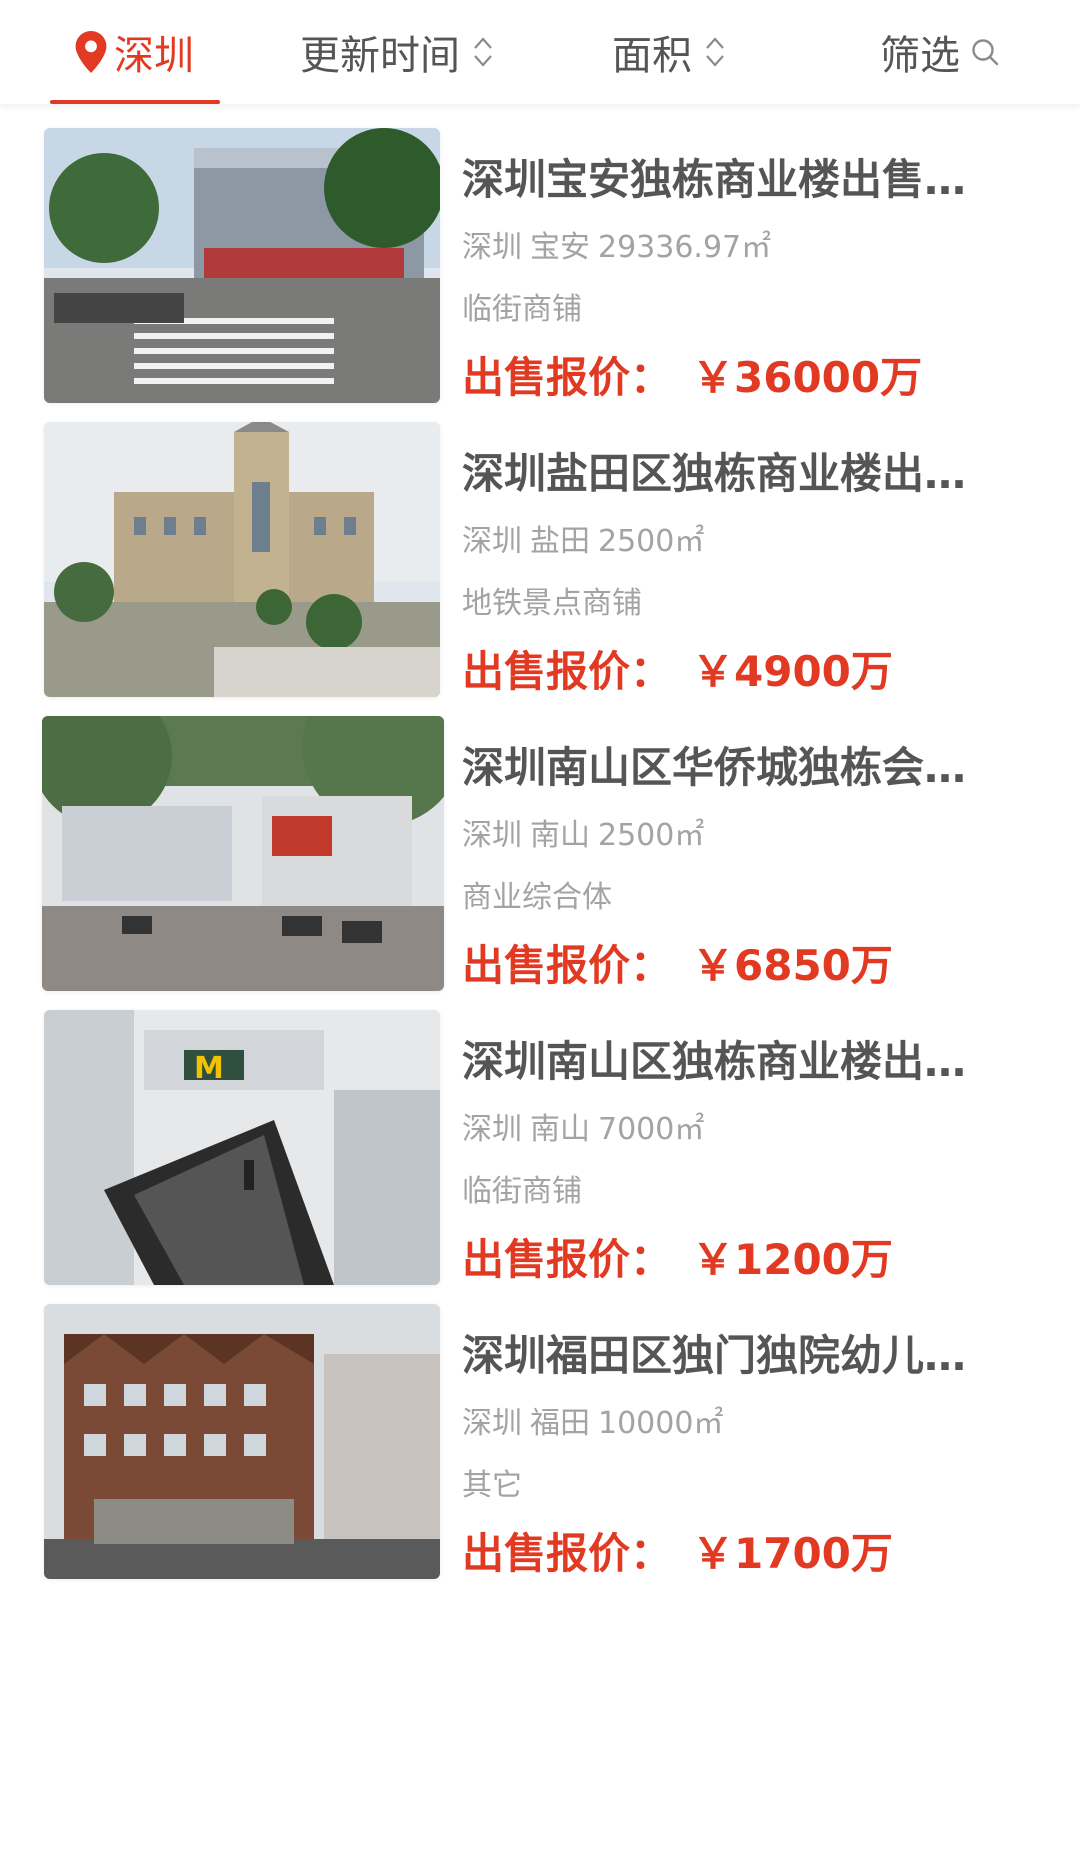 This screenshot has height=1863, width=1080. I want to click on listing-meta: 深圳 盐田 2500㎡, so click(583, 542).